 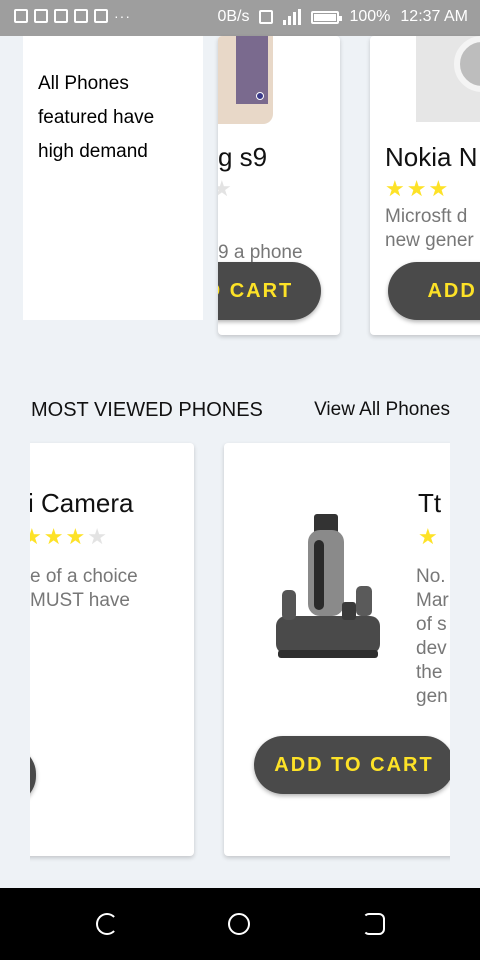 What do you see at coordinates (429, 672) in the screenshot?
I see `description-line: the` at bounding box center [429, 672].